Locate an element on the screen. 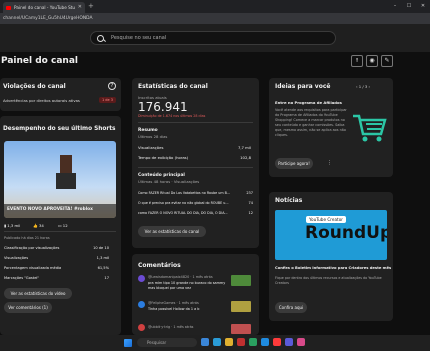  taskbar-search-label: Pesquisar is located at coordinates (157, 342).